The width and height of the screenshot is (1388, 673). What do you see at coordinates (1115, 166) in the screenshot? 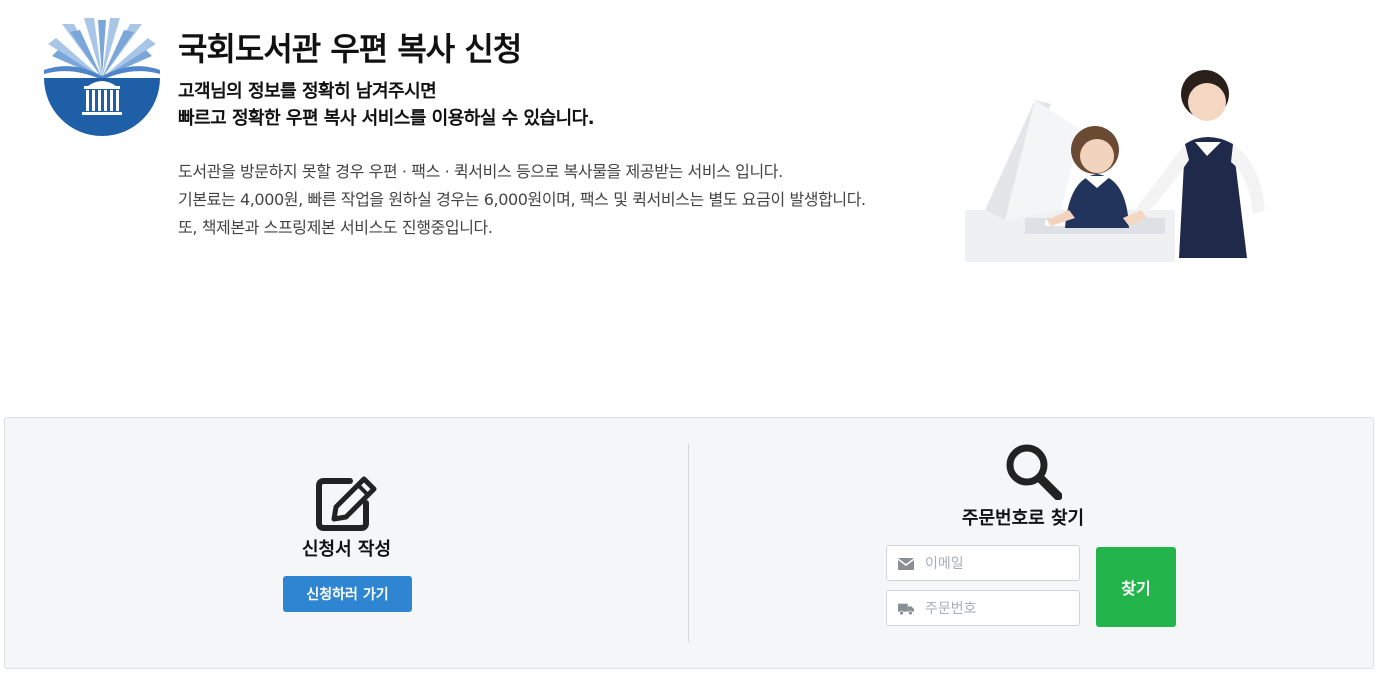
I see `children-copier-illustration` at bounding box center [1115, 166].